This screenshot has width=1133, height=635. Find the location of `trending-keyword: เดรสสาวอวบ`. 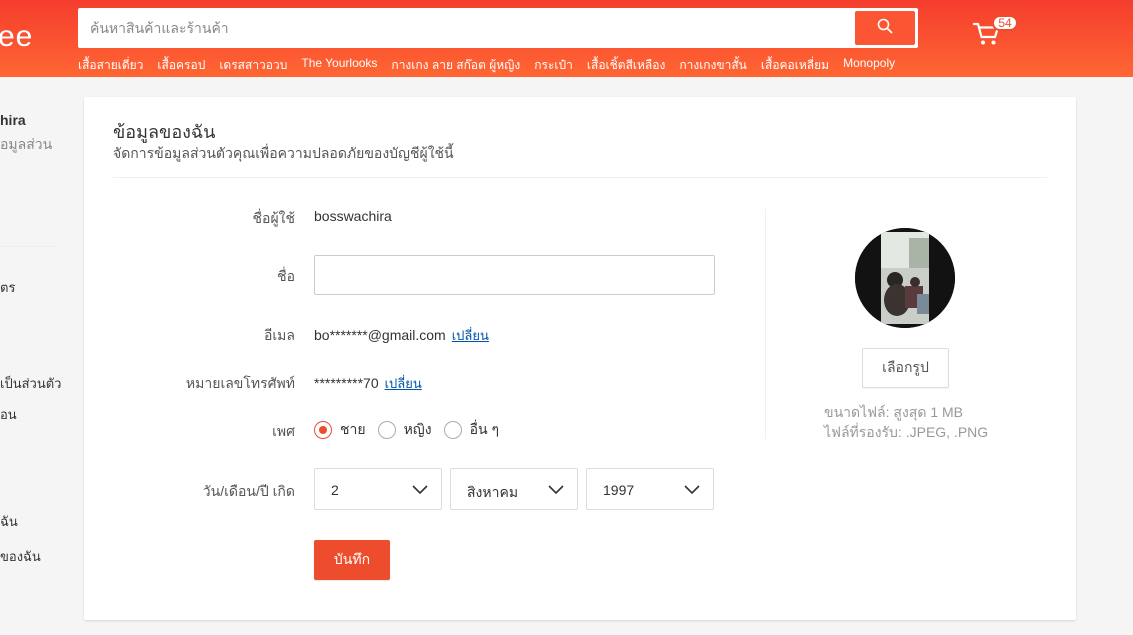

trending-keyword: เดรสสาวอวบ is located at coordinates (253, 65).